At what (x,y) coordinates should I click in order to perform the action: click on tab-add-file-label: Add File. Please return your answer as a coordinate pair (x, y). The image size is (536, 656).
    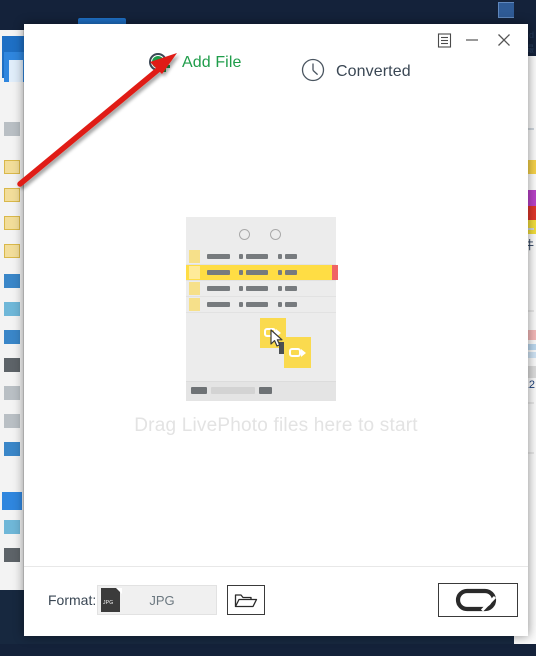
    Looking at the image, I should click on (212, 62).